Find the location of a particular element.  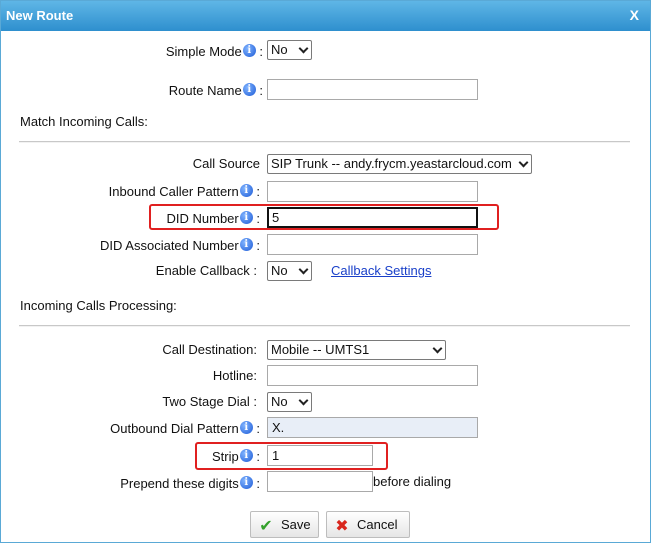

simple-mode-label: Simple Mode i : is located at coordinates (214, 51).